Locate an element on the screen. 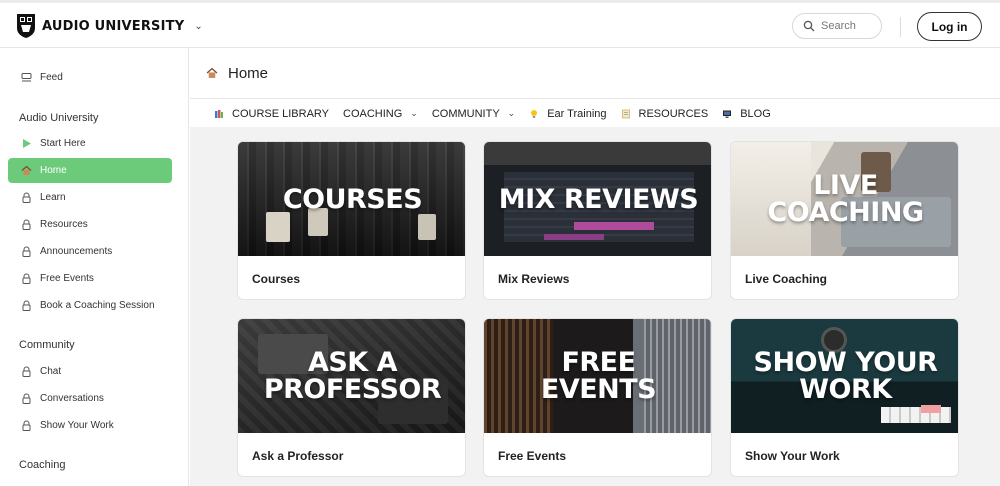 The image size is (1000, 486). brand-name: AUDIO UNIVERSITY is located at coordinates (113, 26).